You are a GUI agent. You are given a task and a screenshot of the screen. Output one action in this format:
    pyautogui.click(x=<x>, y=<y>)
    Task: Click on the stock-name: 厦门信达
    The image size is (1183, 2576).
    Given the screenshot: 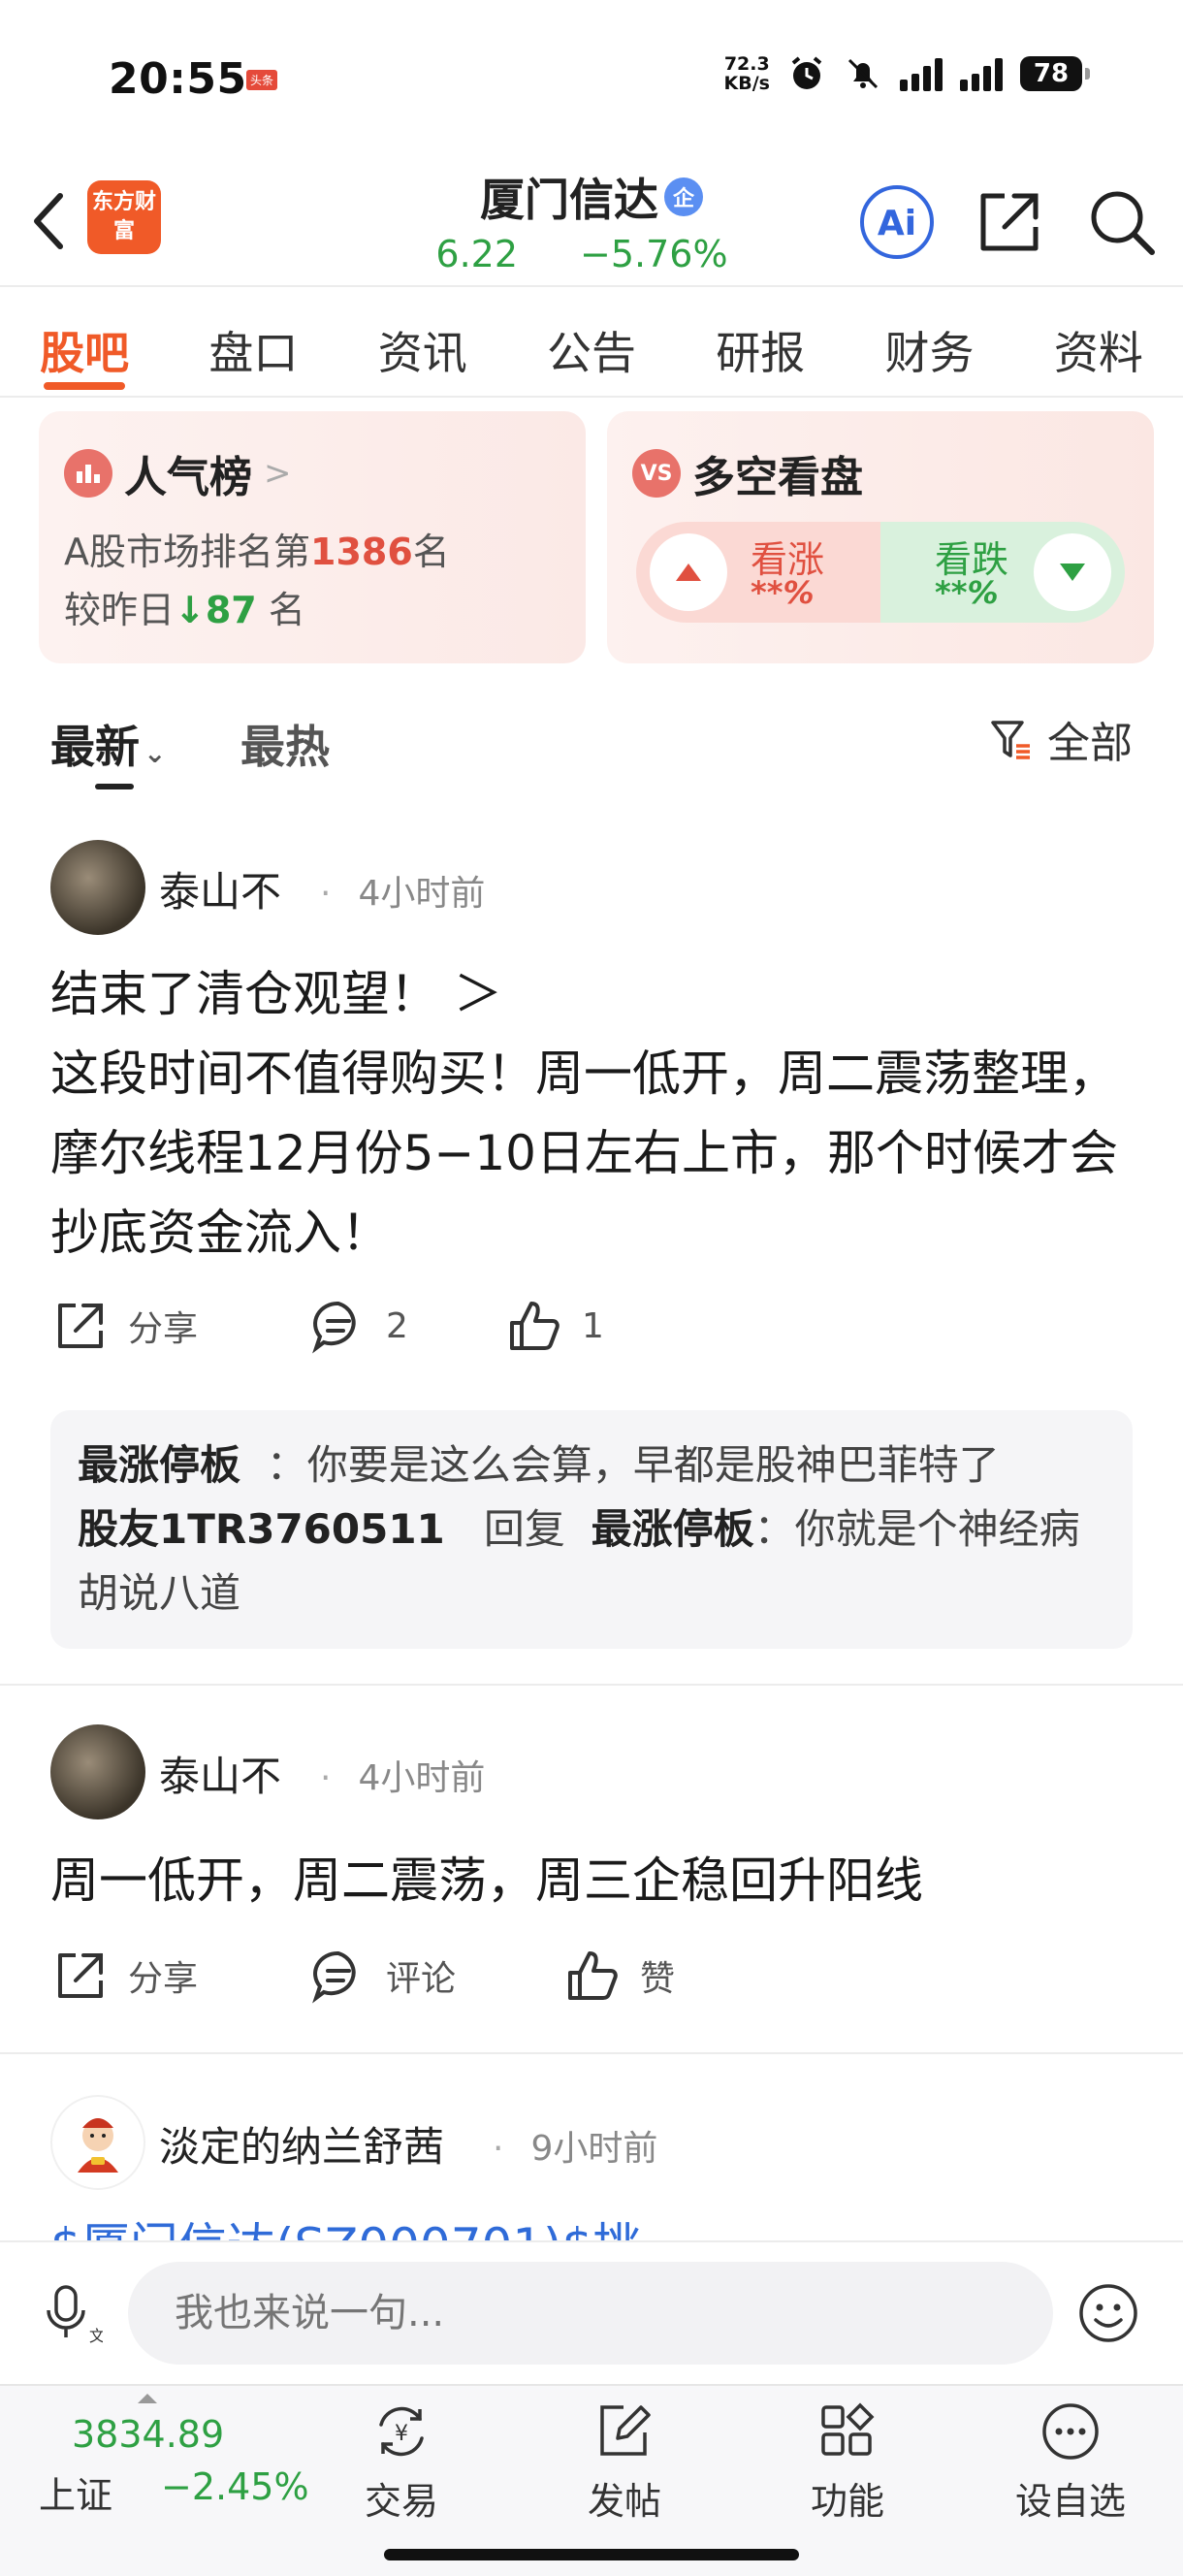 What is the action you would take?
    pyautogui.click(x=569, y=200)
    